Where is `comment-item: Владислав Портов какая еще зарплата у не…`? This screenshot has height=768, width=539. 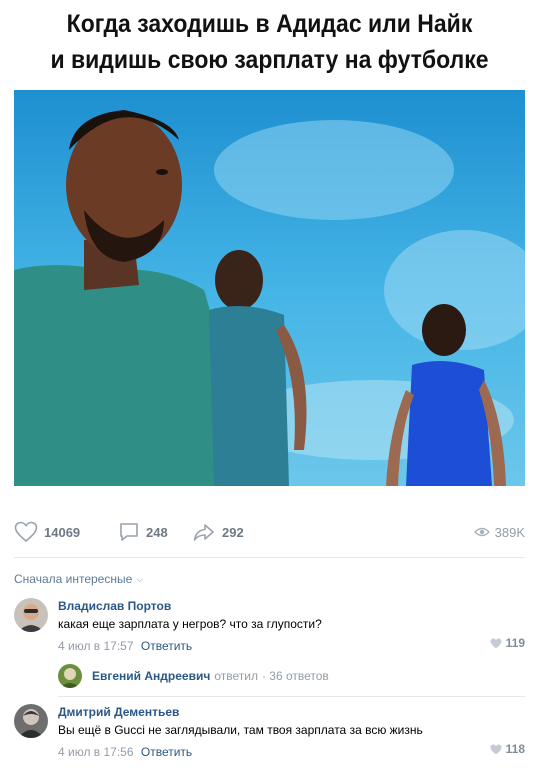
comment-item: Владислав Портов какая еще зарплата у не… is located at coordinates (269, 628).